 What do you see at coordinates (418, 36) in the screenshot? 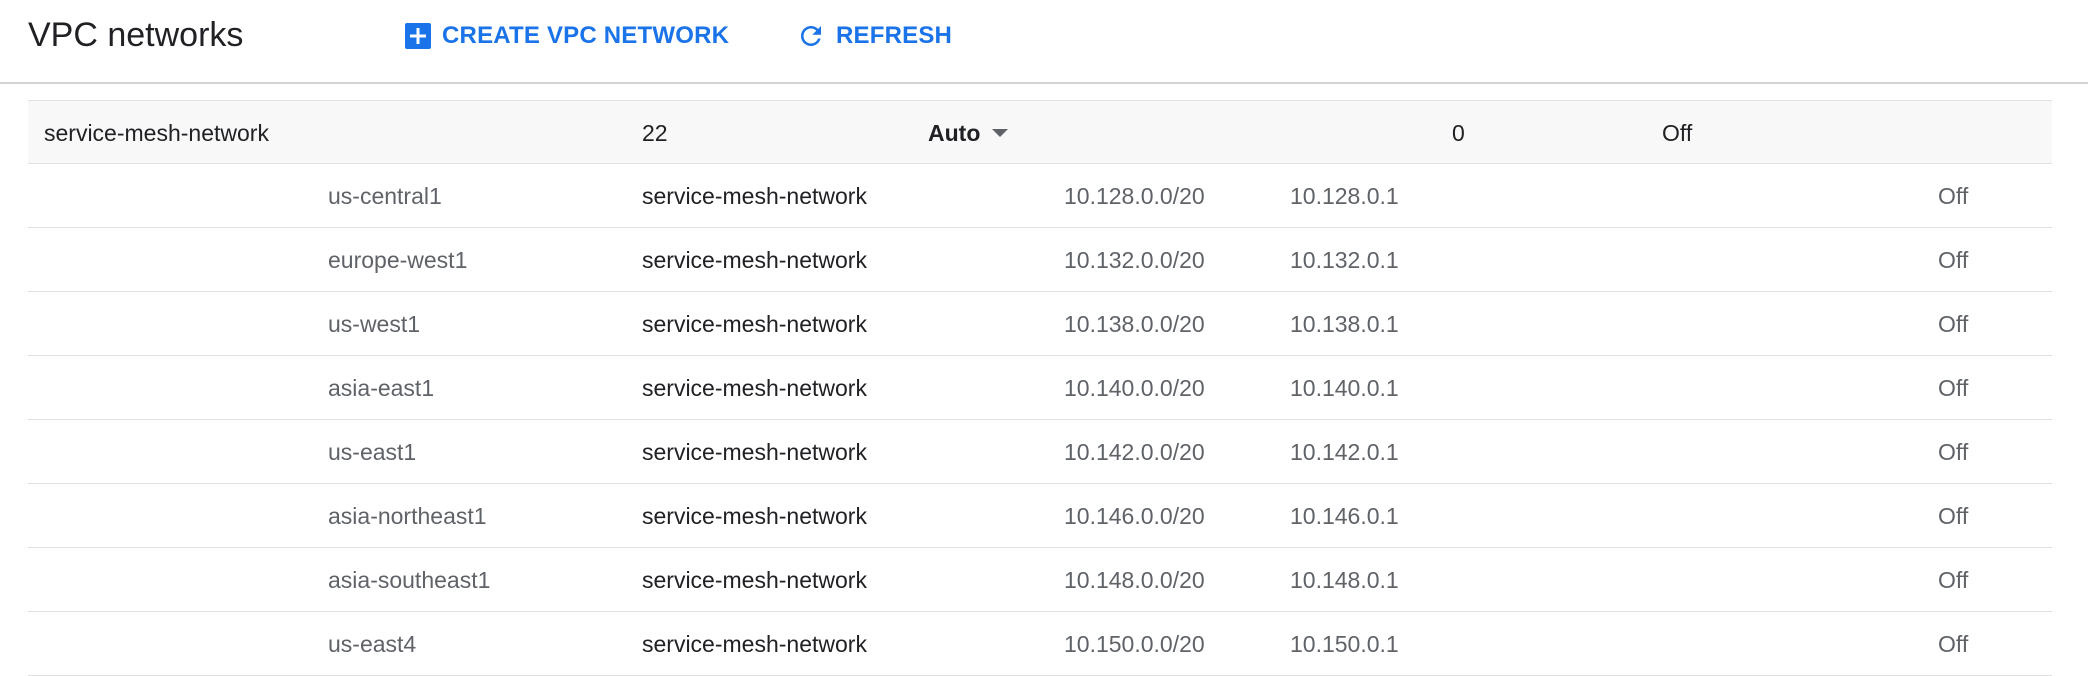
I see `add-box-icon` at bounding box center [418, 36].